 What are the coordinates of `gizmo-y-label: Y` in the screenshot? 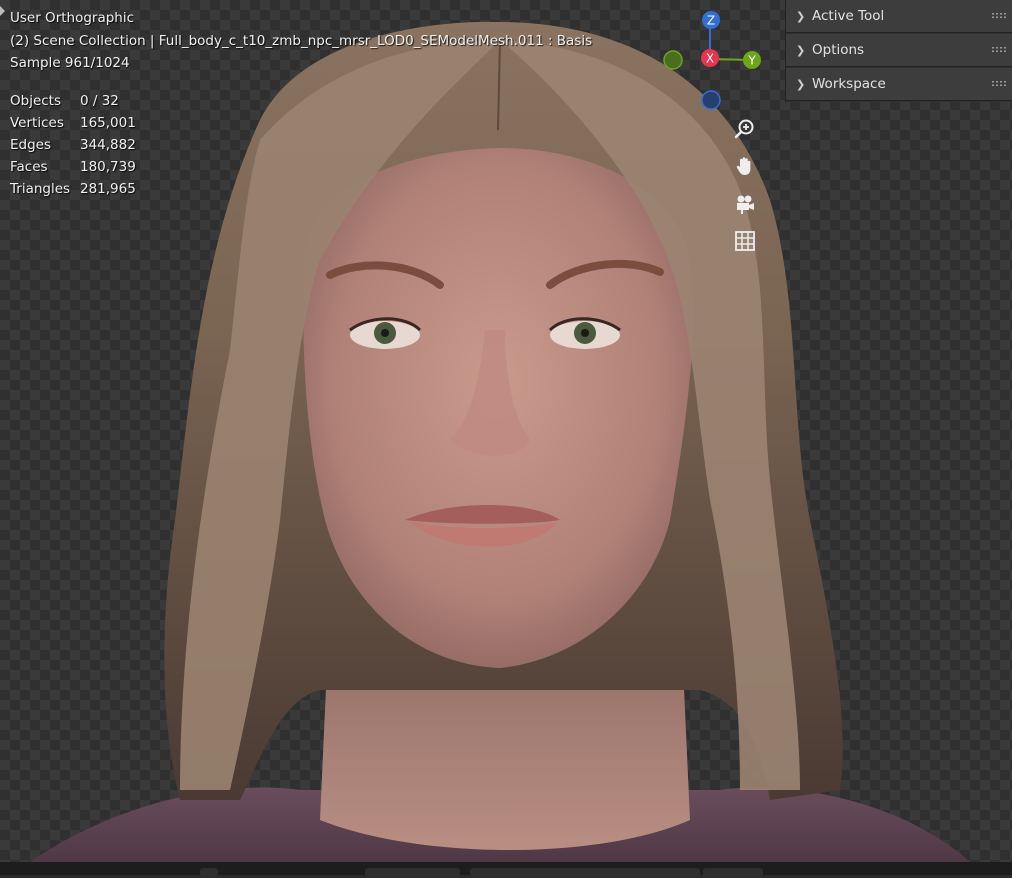 It's located at (751, 61).